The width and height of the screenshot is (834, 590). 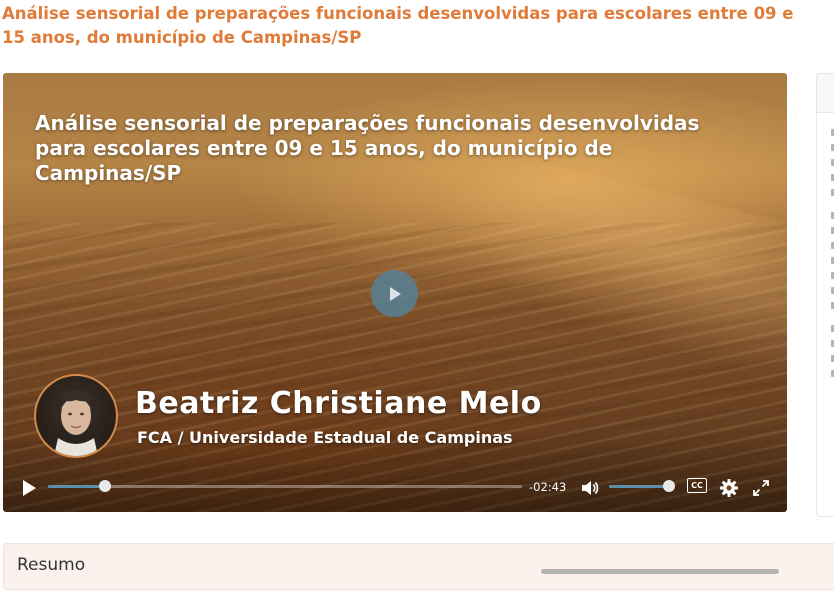 I want to click on seek-bar-progress, so click(x=76, y=486).